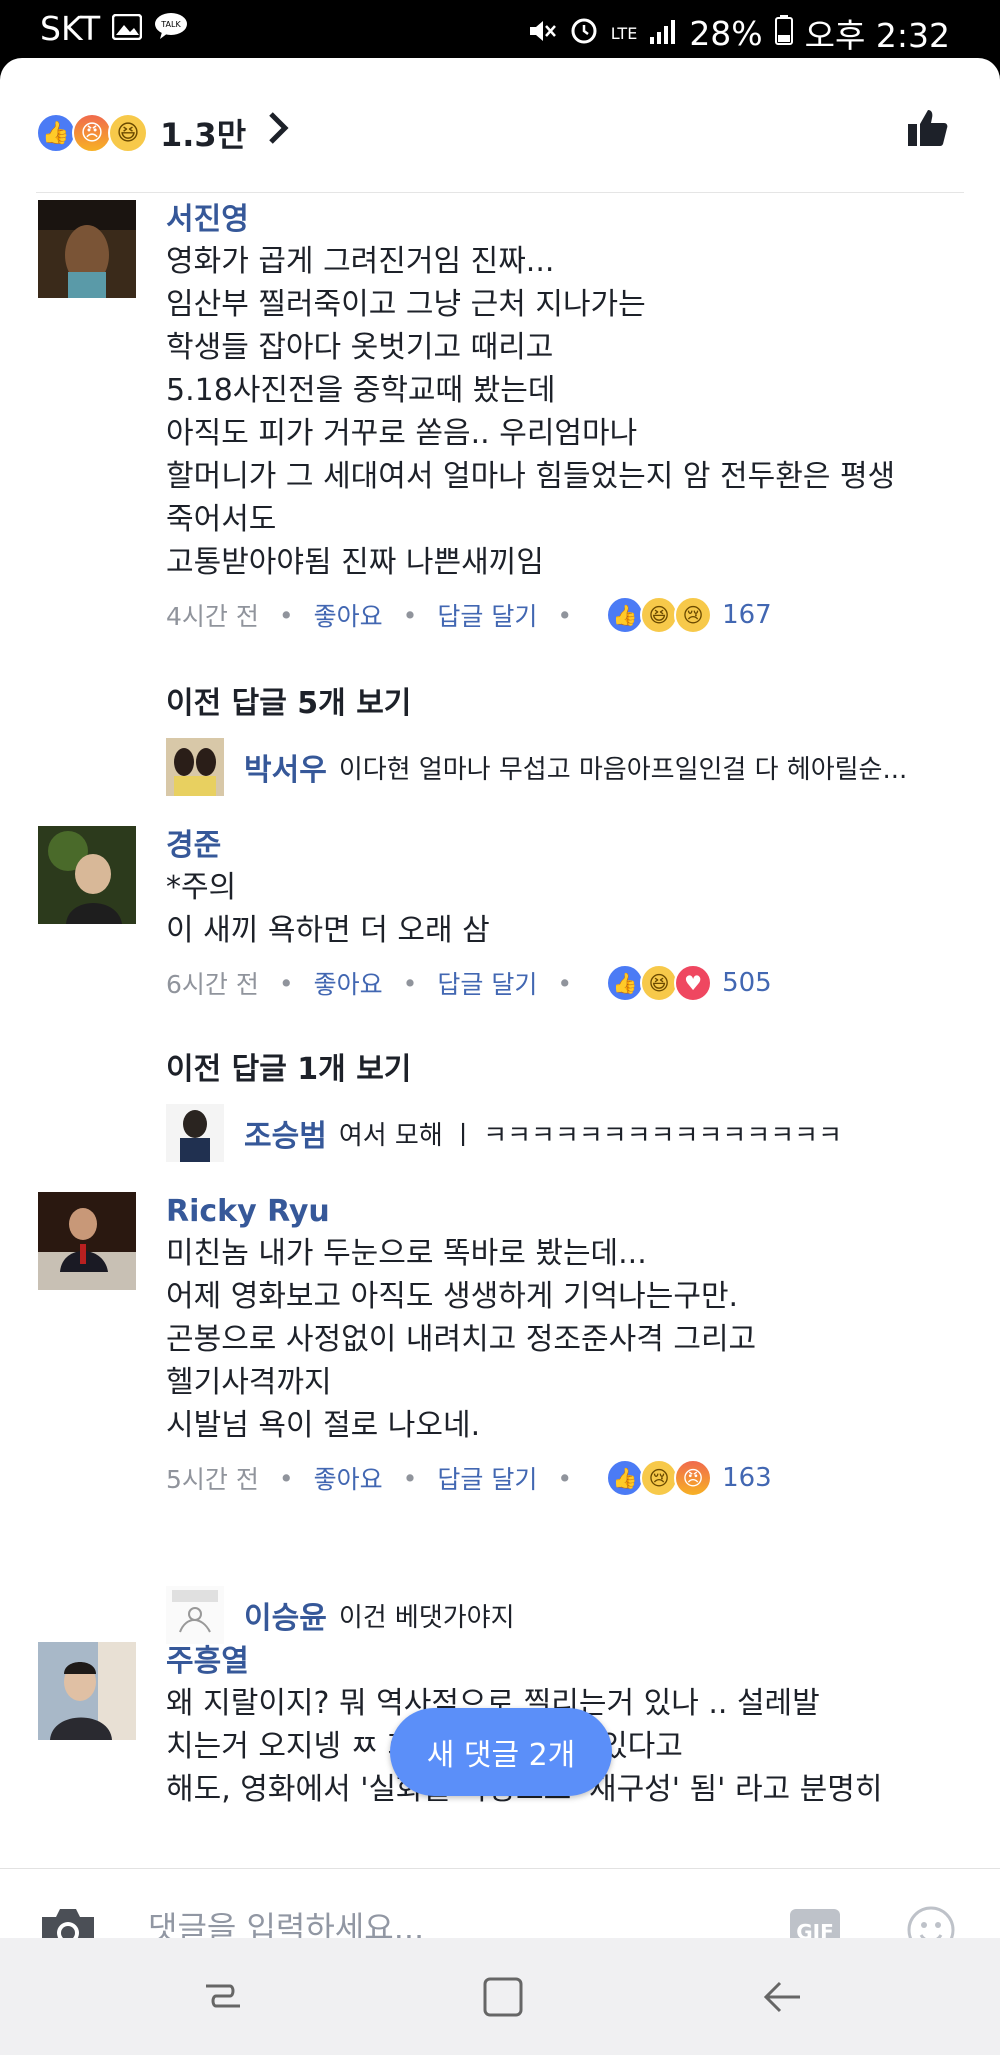 Image resolution: width=1000 pixels, height=2055 pixels. Describe the element at coordinates (70, 28) in the screenshot. I see `carrier-label: SKT` at that location.